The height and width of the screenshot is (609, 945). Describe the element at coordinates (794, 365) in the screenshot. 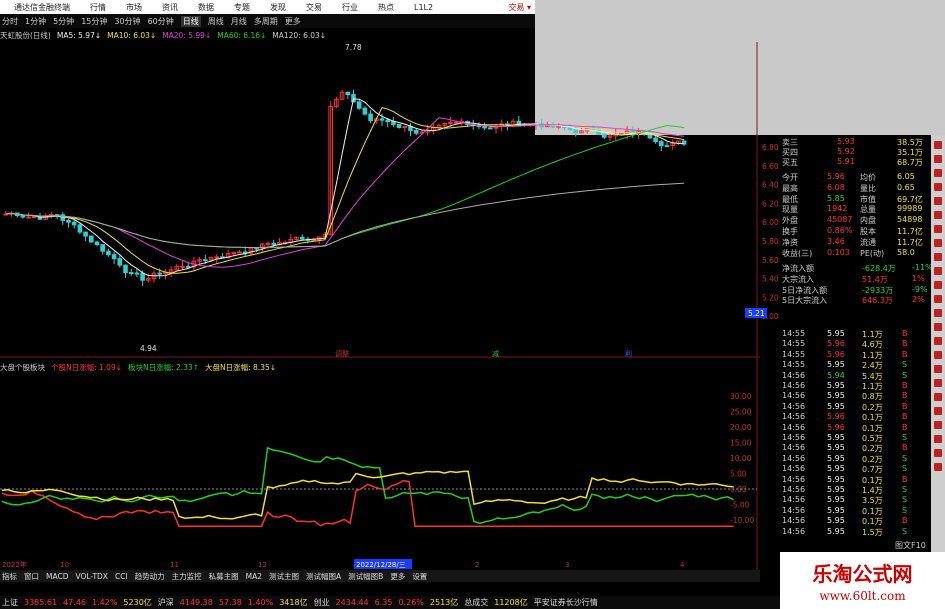

I see `tick-row-cell: 14:55` at that location.